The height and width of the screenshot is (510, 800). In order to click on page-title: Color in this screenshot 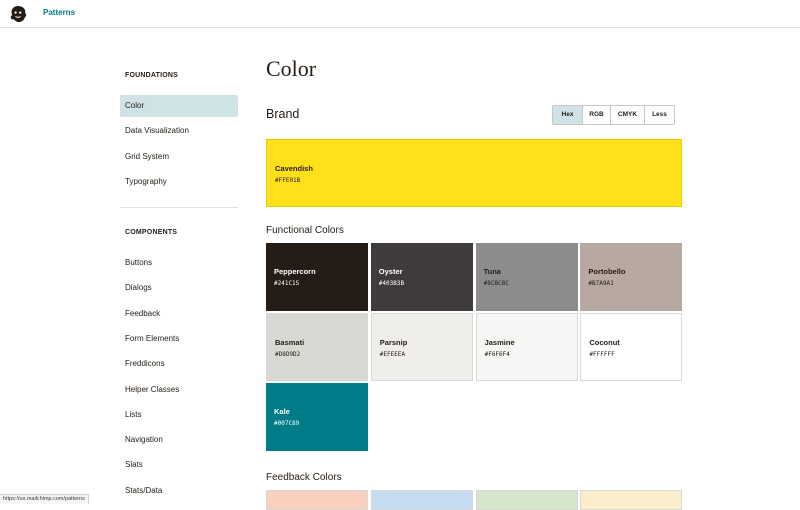, I will do `click(291, 68)`.